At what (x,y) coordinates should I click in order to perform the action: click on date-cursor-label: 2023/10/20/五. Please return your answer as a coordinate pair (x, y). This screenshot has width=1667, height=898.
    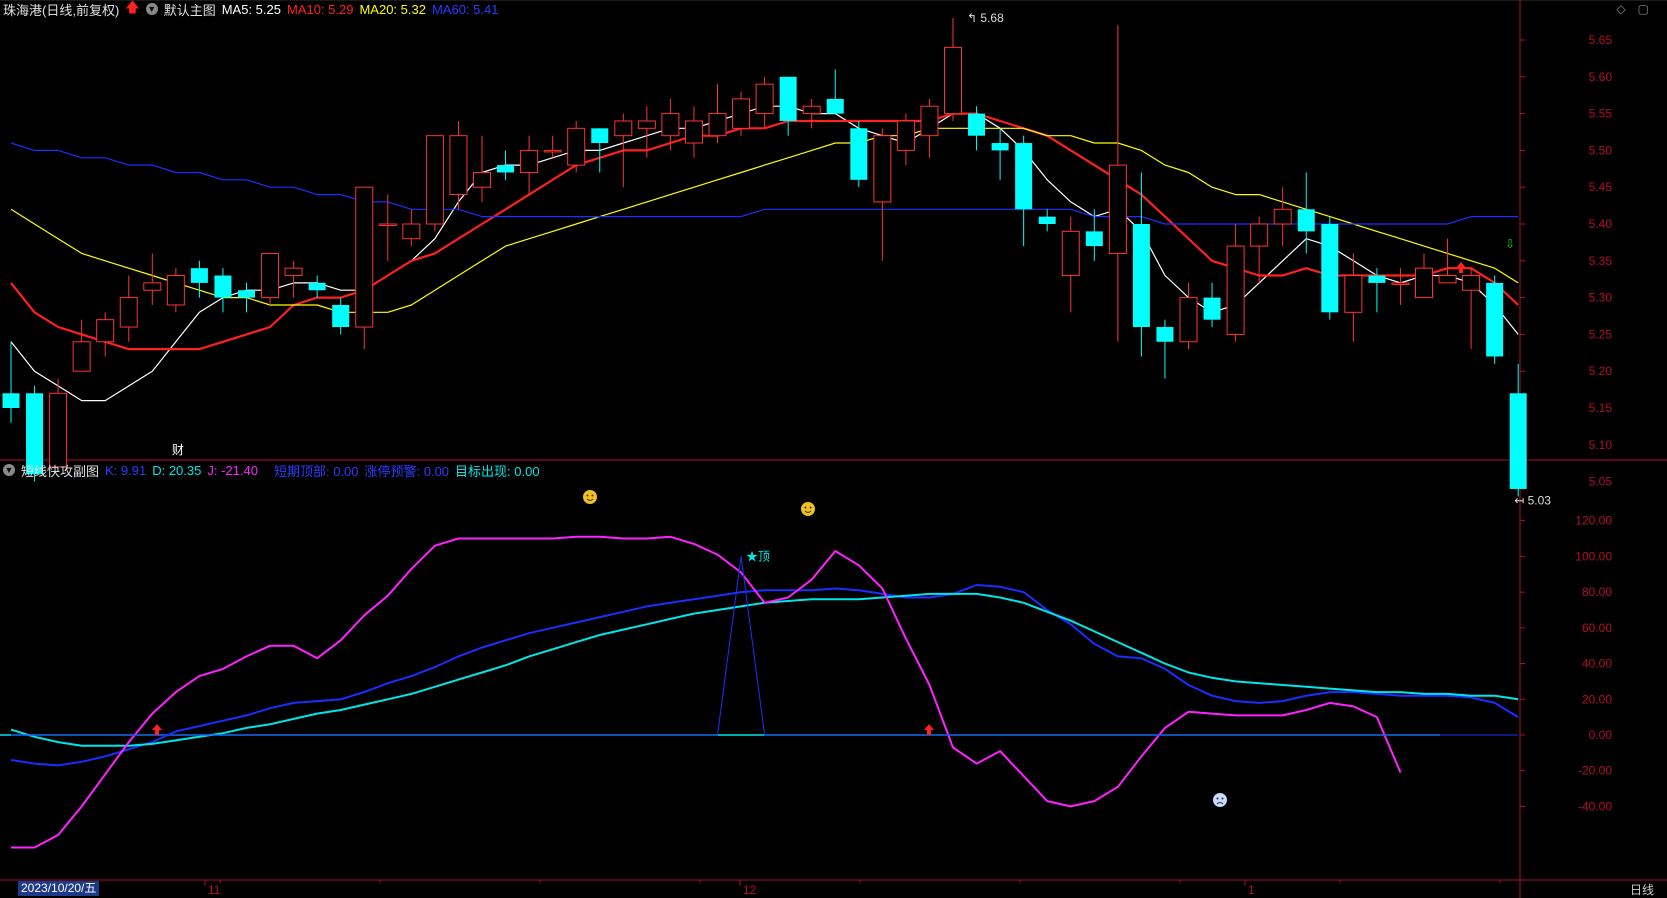
    Looking at the image, I should click on (59, 888).